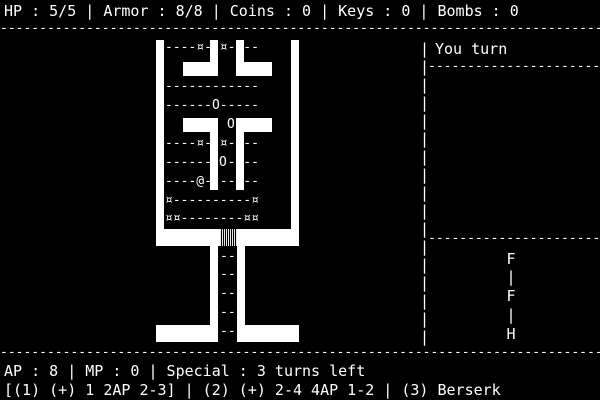 Image resolution: width=600 pixels, height=400 pixels. Describe the element at coordinates (268, 237) in the screenshot. I see `room-wall-bottom-right` at that location.